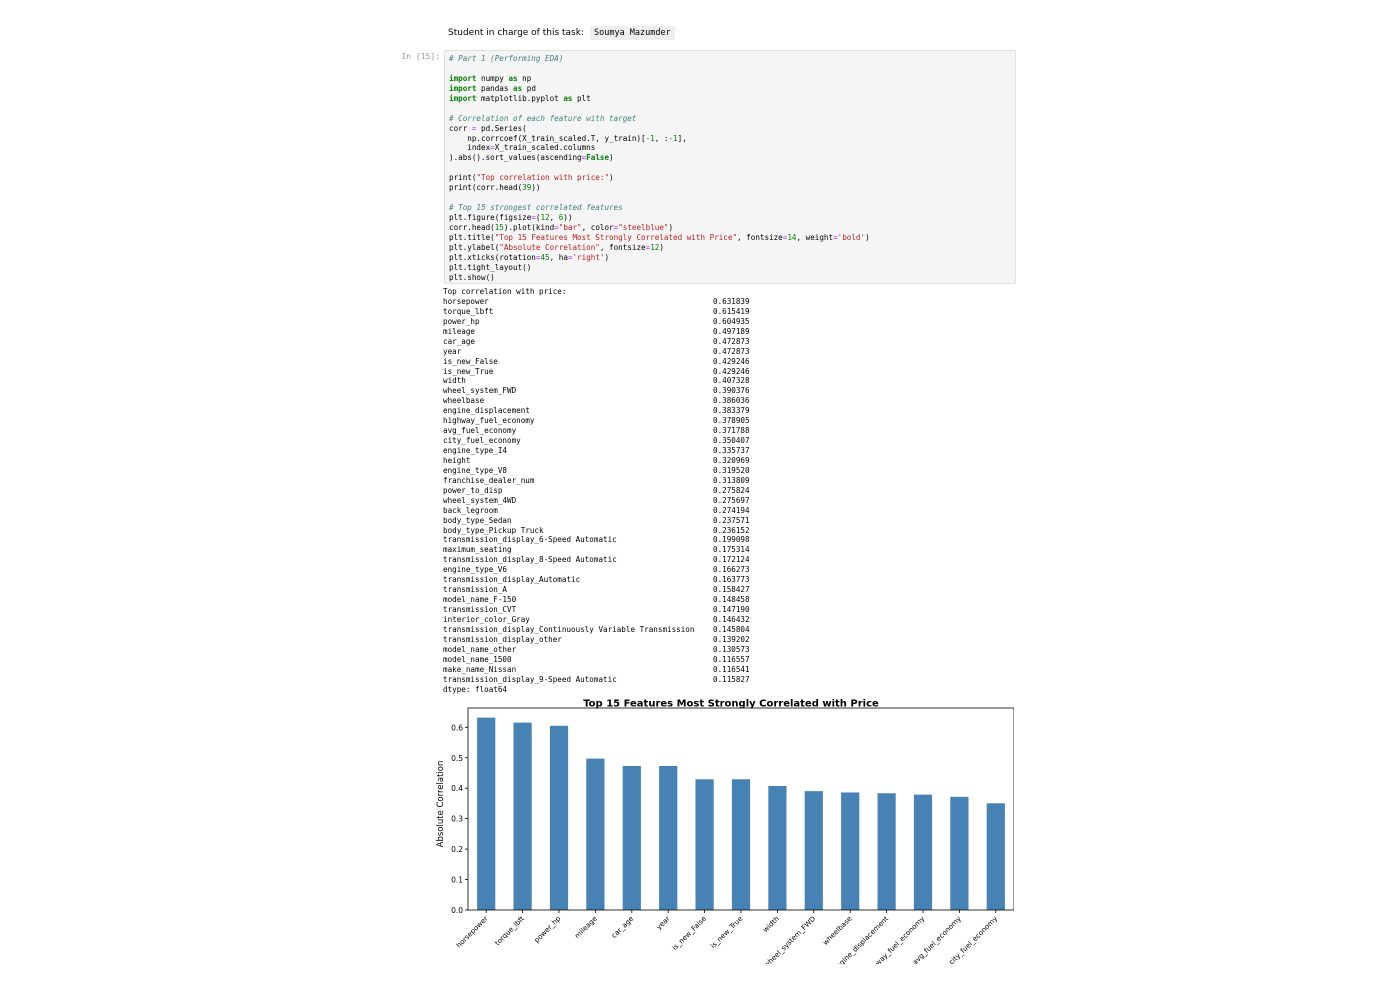 The height and width of the screenshot is (1000, 1400). I want to click on x-tick-label: horsepower, so click(472, 932).